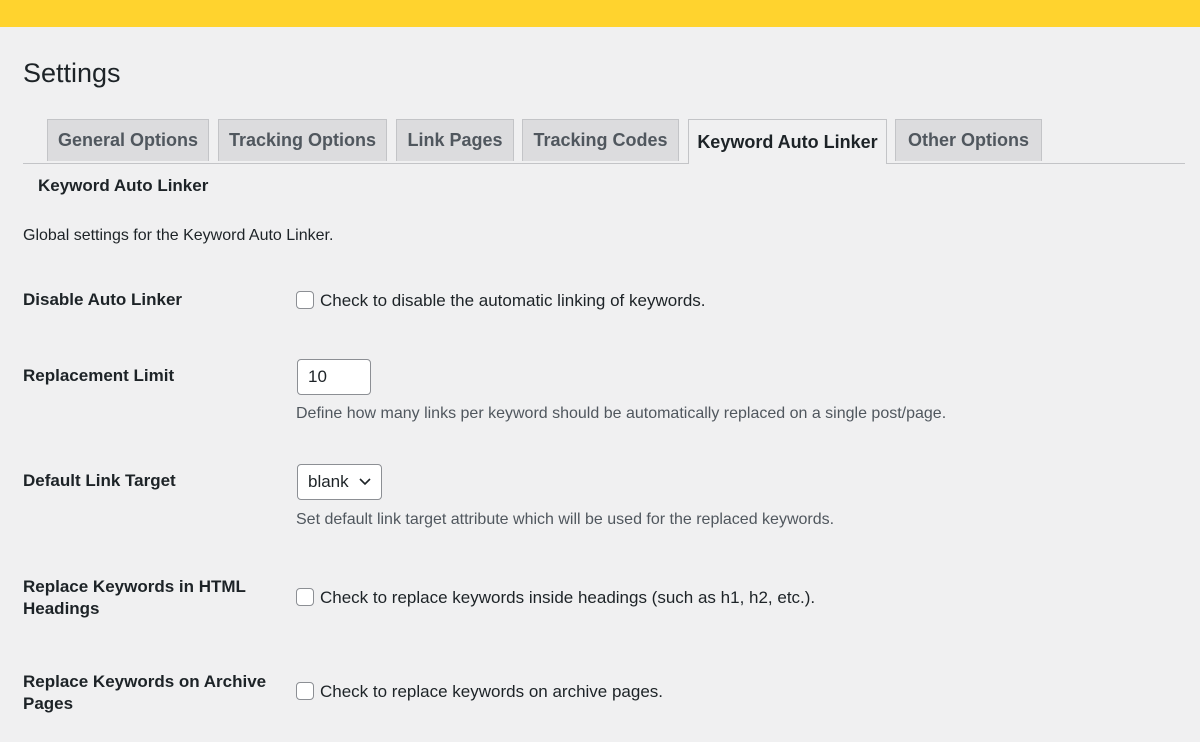 Image resolution: width=1200 pixels, height=742 pixels. Describe the element at coordinates (99, 480) in the screenshot. I see `default-link-target-label: Default Link Target` at that location.